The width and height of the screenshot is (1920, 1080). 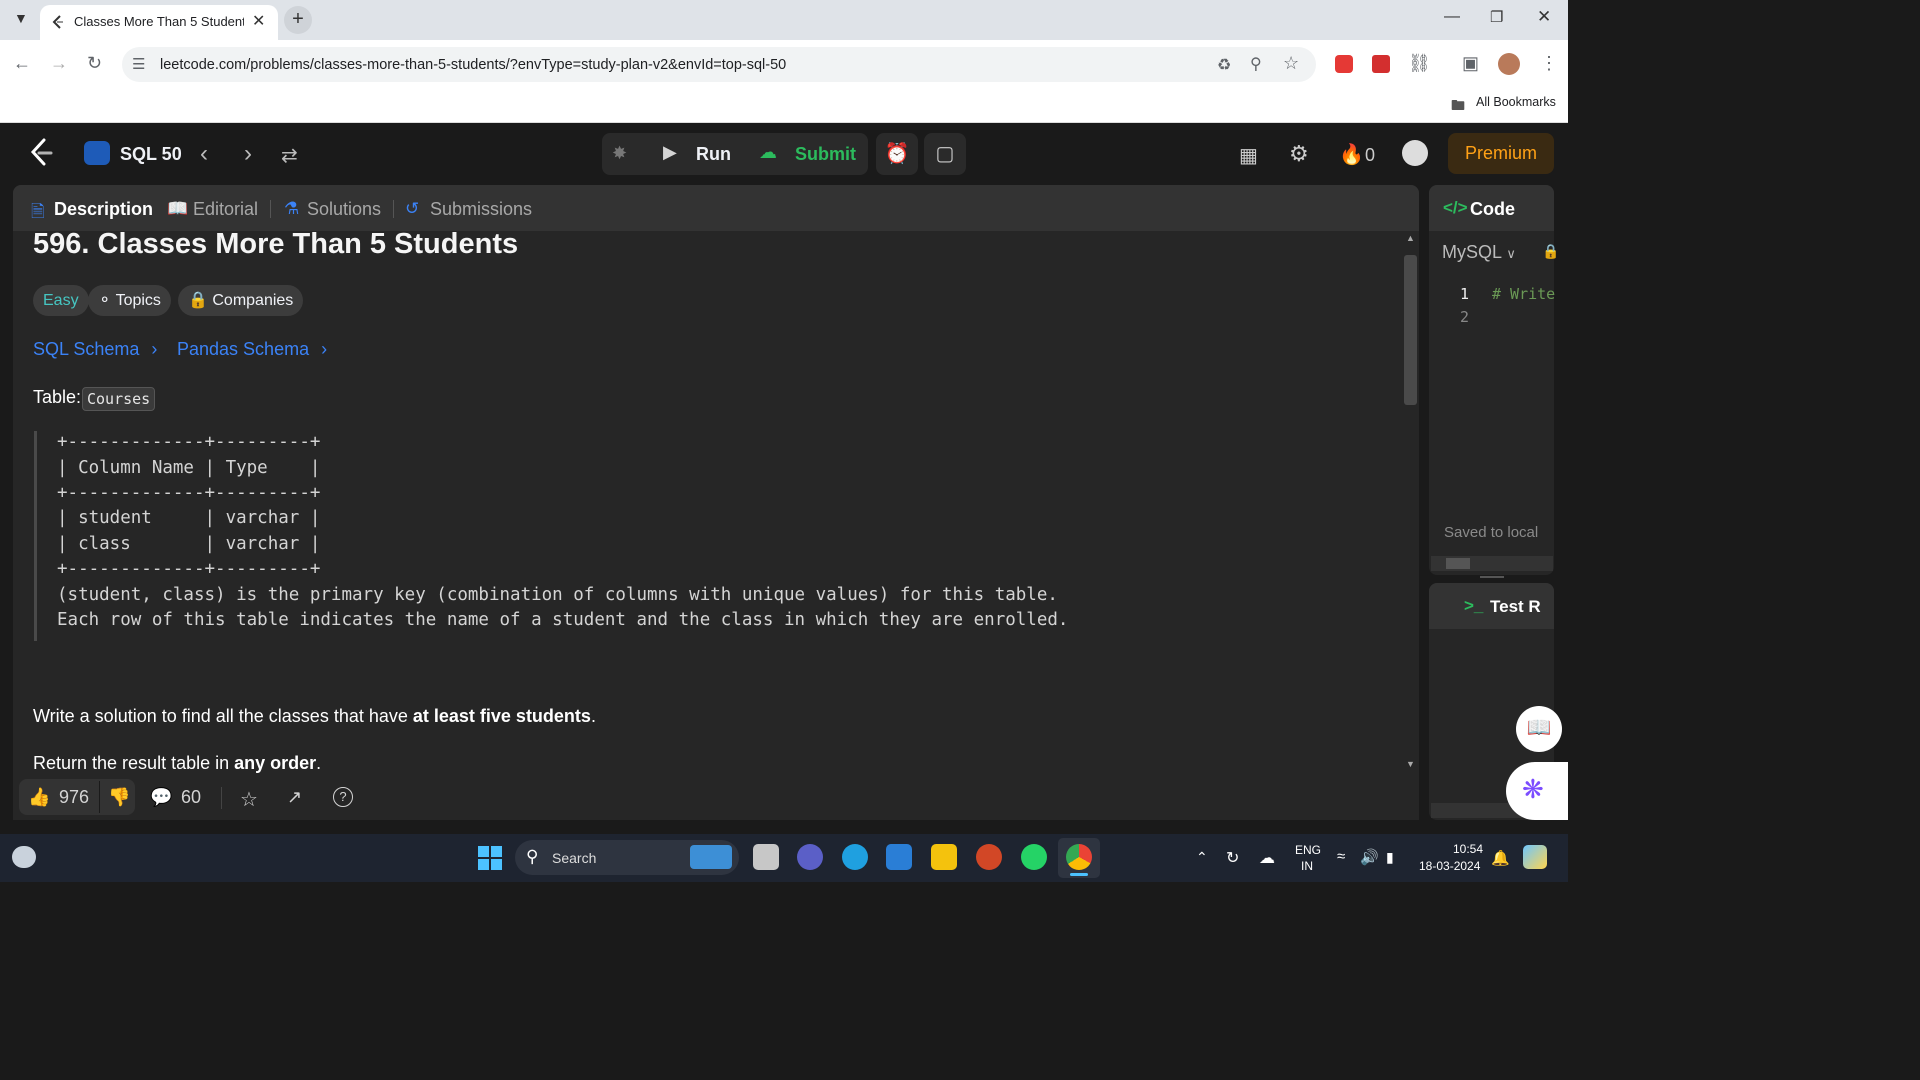 What do you see at coordinates (412, 208) in the screenshot?
I see `submissions-history-icon: ↺` at bounding box center [412, 208].